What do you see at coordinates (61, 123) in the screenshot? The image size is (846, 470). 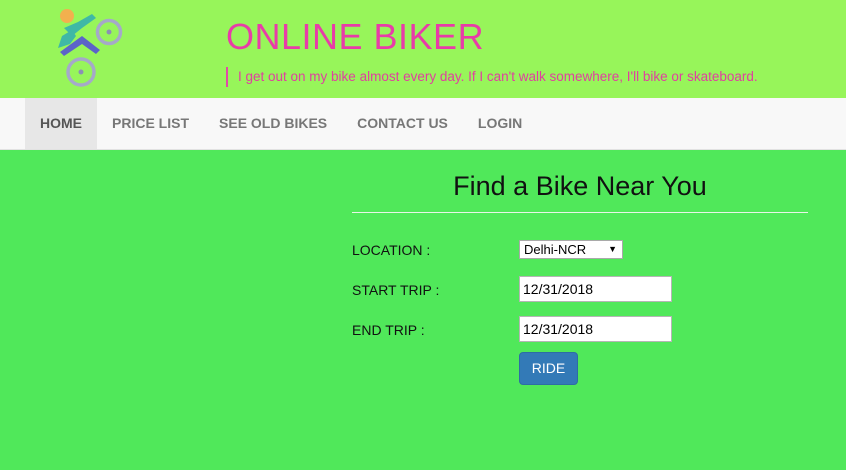 I see `nav-item-home: HOME` at bounding box center [61, 123].